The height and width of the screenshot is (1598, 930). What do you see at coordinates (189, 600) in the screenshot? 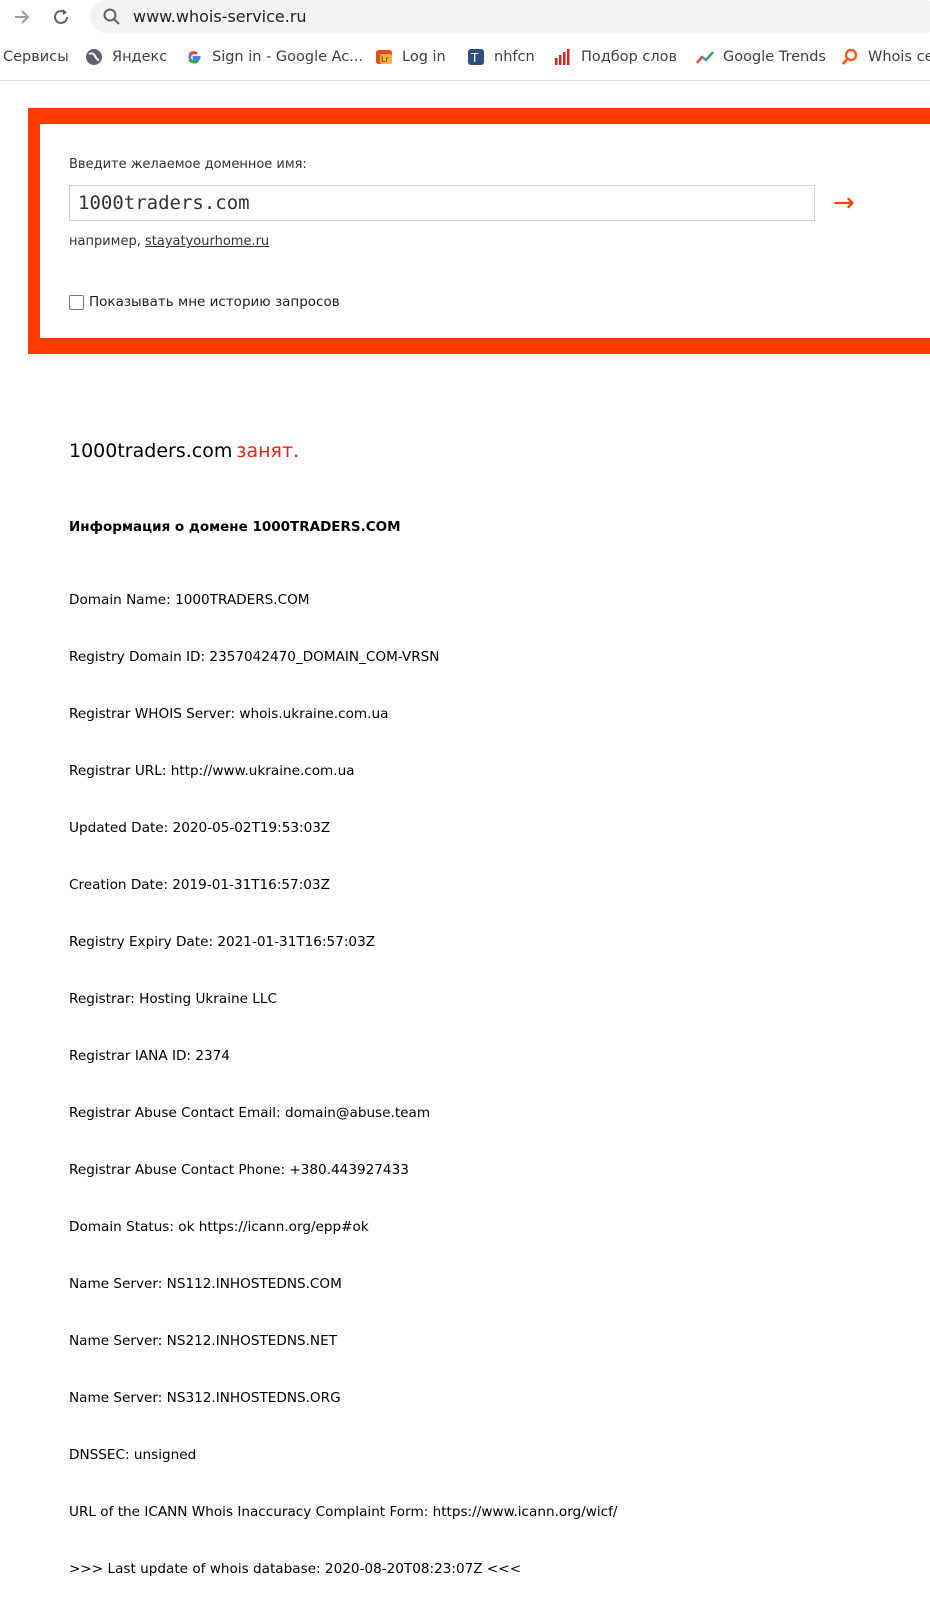
I see `whois-line: Domain Name: 1000TRADERS.COM` at bounding box center [189, 600].